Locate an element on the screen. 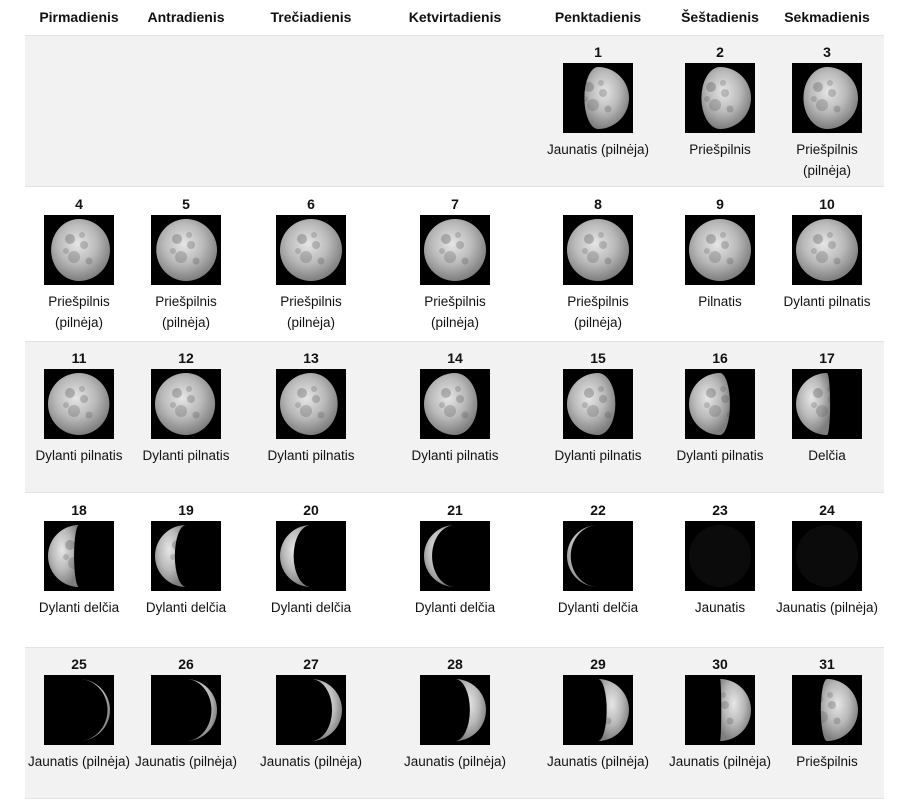 Image resolution: width=899 pixels, height=809 pixels. day-number: 22 is located at coordinates (598, 510).